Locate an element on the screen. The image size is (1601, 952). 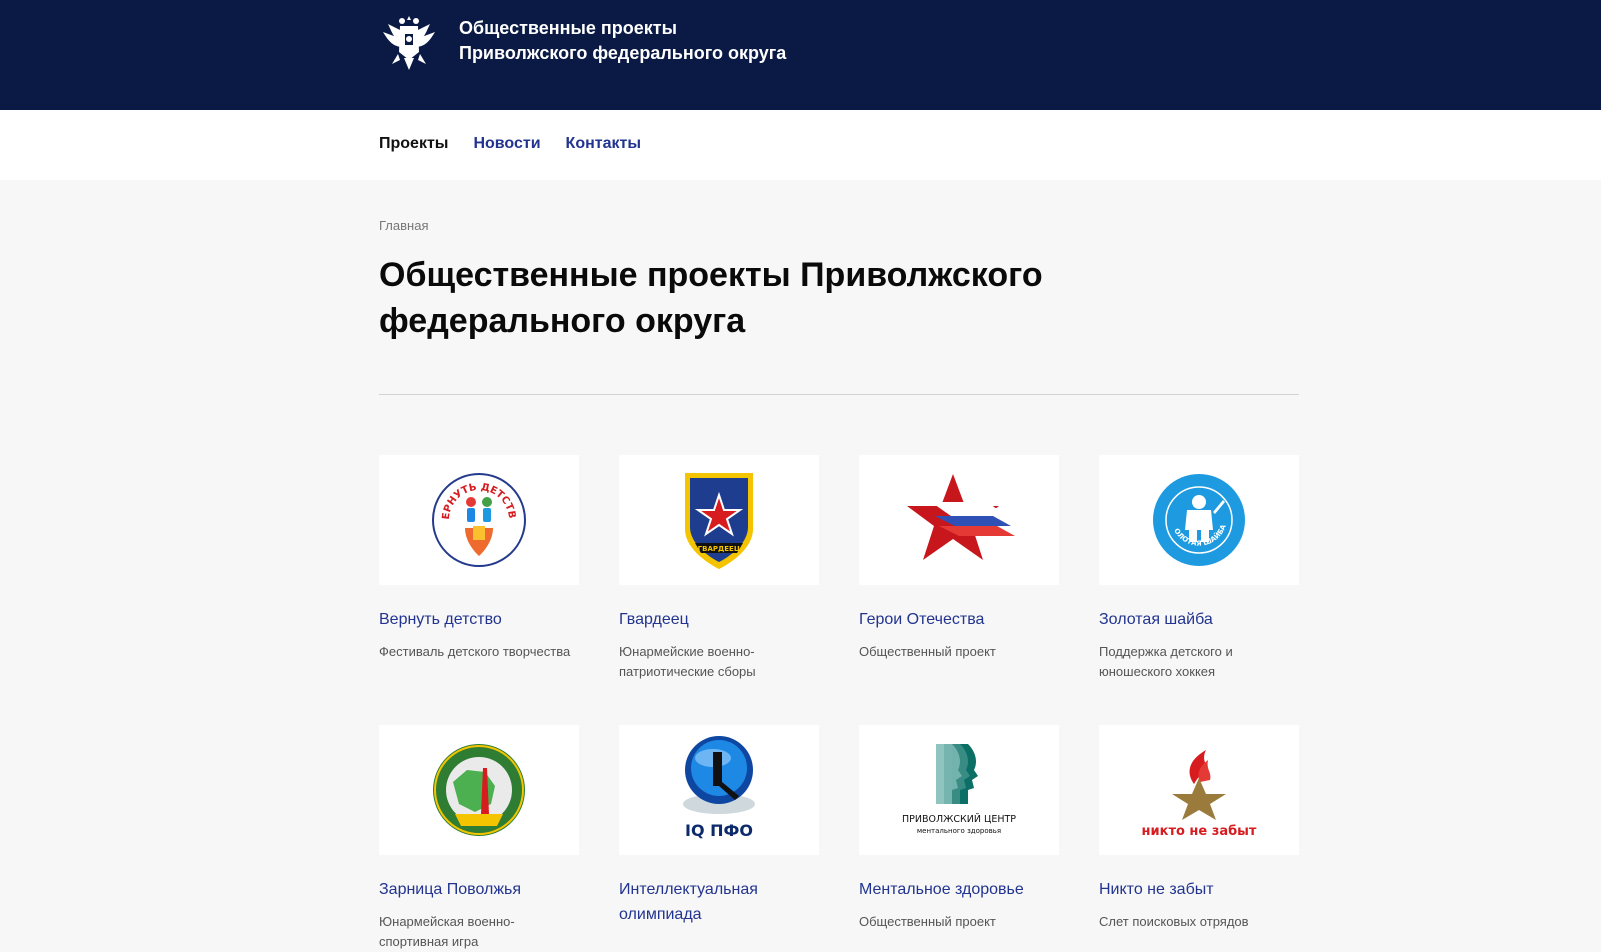
project-title: Интеллектуальная олимпиада is located at coordinates (719, 902).